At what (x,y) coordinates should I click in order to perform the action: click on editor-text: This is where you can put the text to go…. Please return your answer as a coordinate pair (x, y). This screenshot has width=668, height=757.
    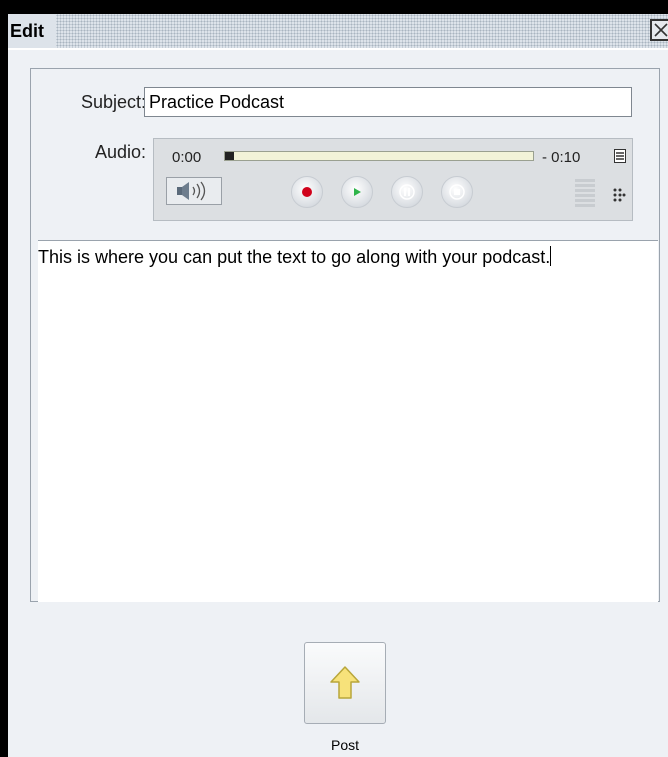
    Looking at the image, I should click on (294, 257).